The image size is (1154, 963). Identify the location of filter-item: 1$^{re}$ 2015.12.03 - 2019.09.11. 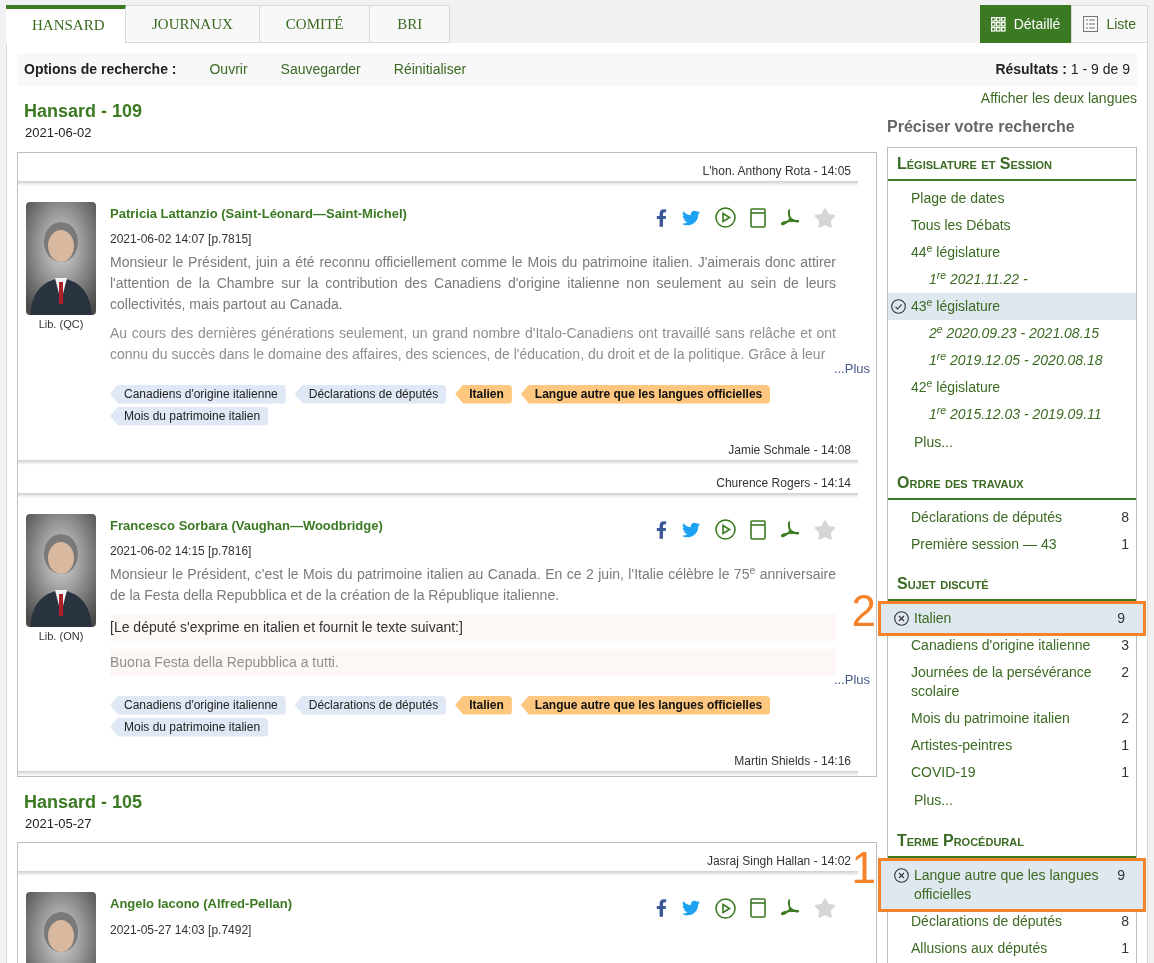
(1012, 414).